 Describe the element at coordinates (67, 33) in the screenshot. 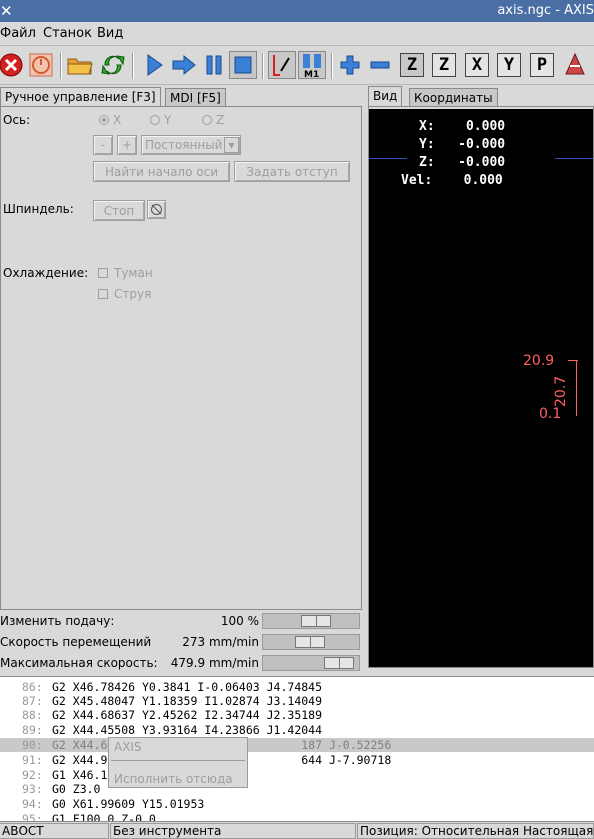

I see `menu-machine: Станок` at that location.